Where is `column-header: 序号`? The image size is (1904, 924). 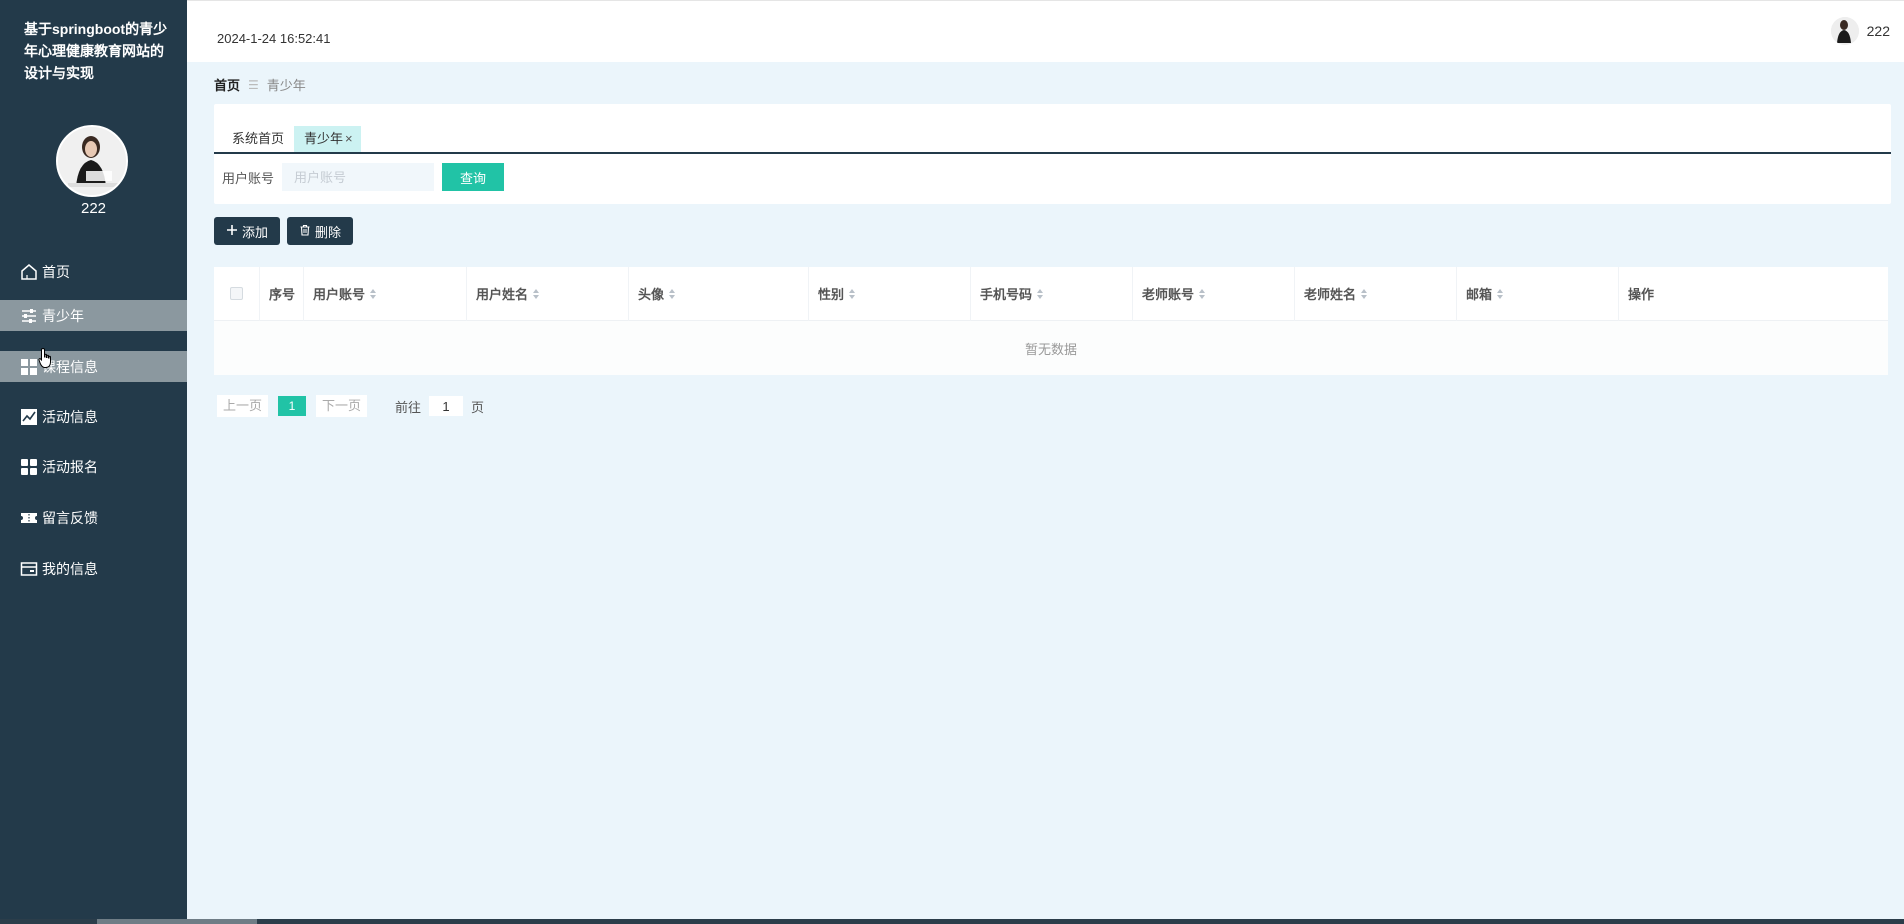
column-header: 序号 is located at coordinates (282, 293).